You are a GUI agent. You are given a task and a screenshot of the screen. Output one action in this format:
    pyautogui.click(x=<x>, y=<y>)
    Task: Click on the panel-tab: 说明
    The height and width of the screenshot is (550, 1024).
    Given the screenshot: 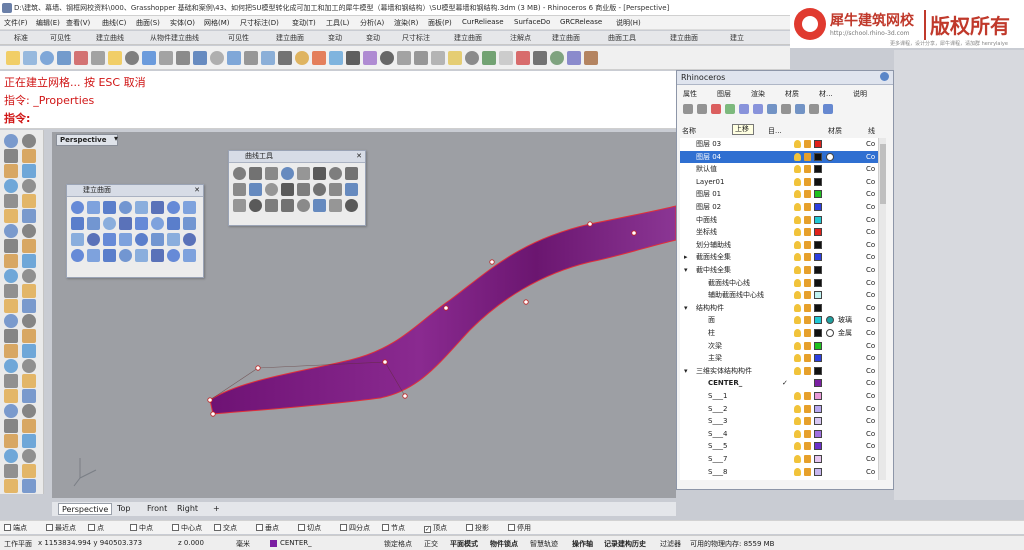 What is the action you would take?
    pyautogui.click(x=860, y=94)
    